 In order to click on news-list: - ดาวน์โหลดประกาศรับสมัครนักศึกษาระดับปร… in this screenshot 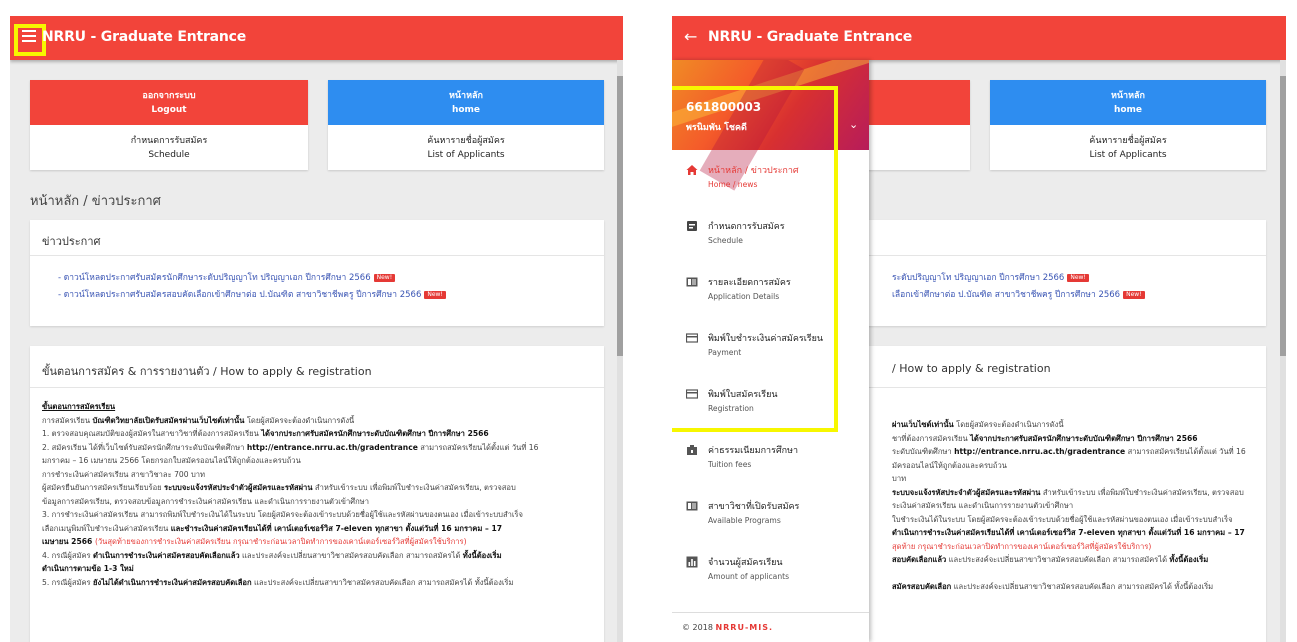, I will do `click(317, 280)`.